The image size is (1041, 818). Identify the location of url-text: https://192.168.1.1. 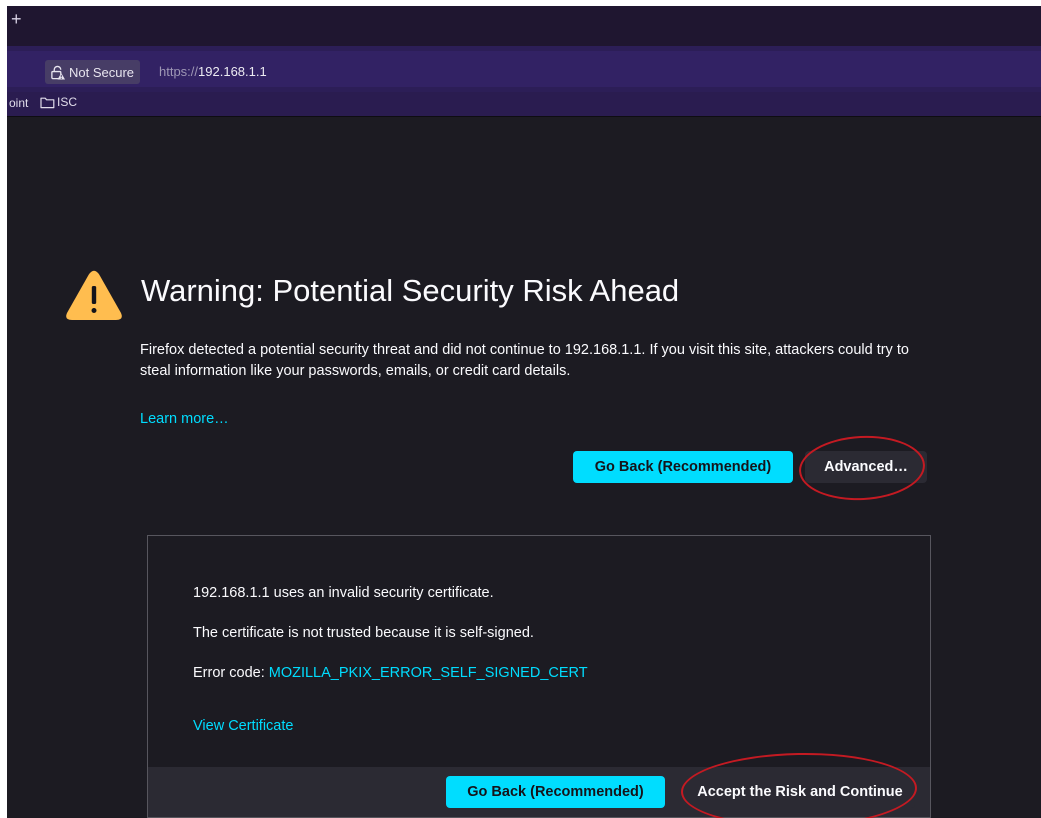
(213, 72).